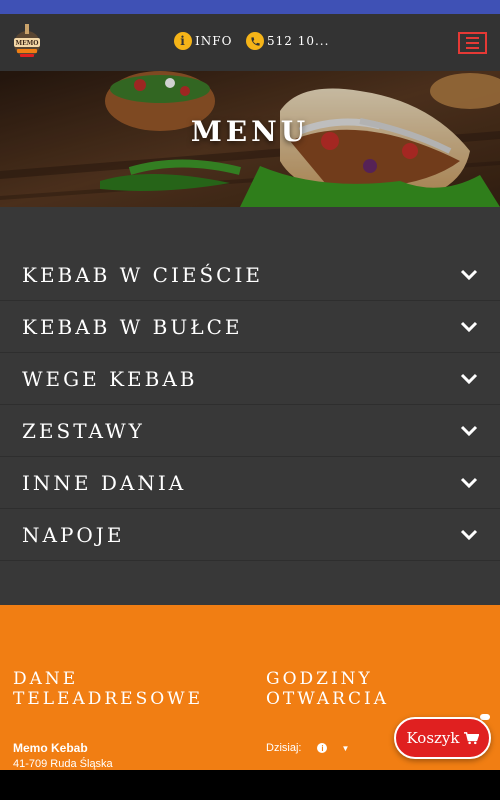 Image resolution: width=500 pixels, height=800 pixels. Describe the element at coordinates (345, 748) in the screenshot. I see `caret-down-icon: ▼` at that location.